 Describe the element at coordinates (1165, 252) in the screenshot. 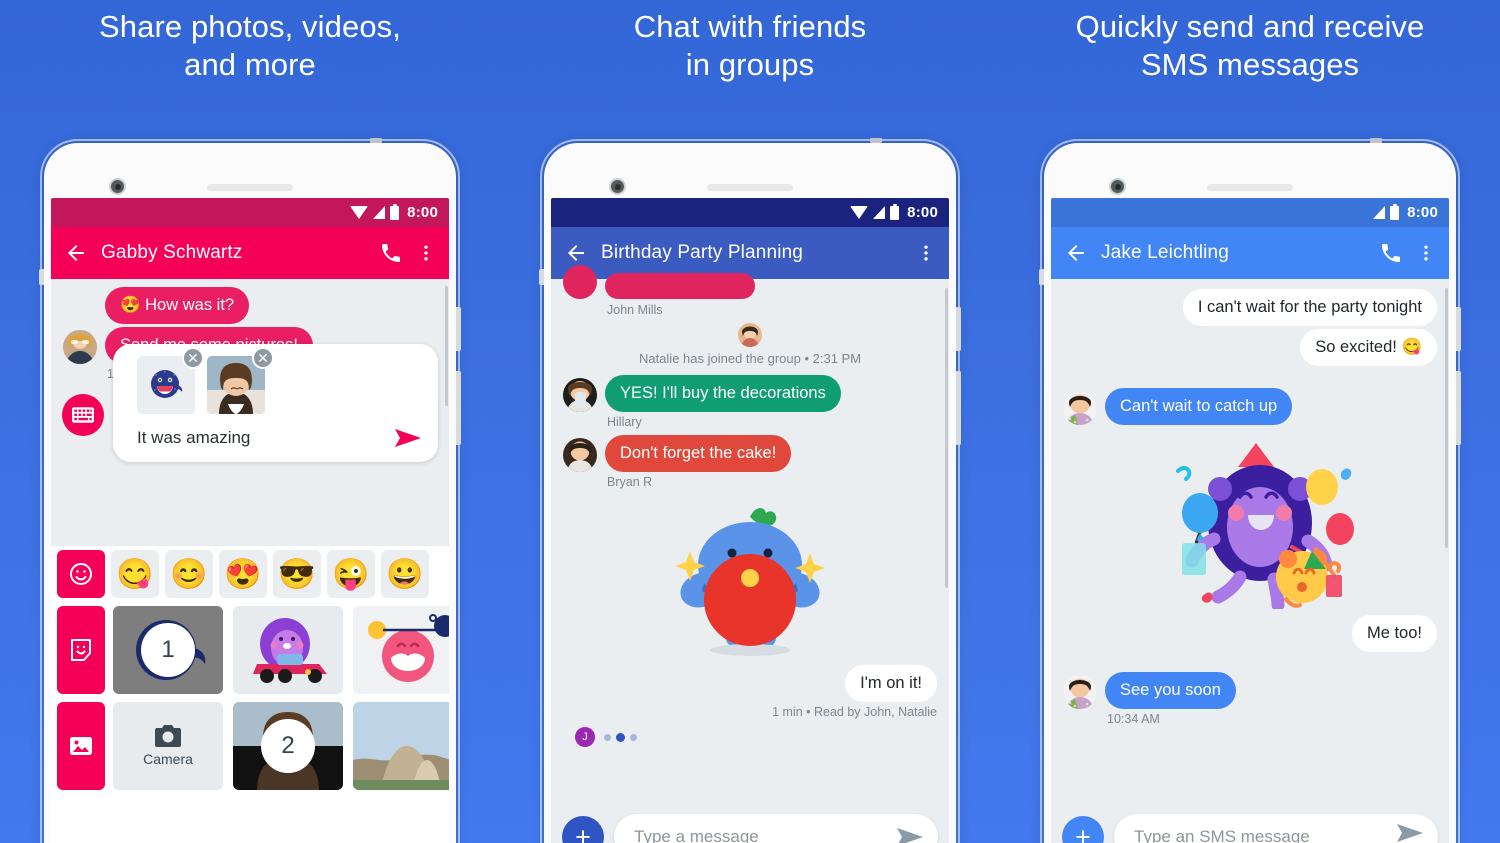

I see `conversation-title: Jake Leichtling` at that location.